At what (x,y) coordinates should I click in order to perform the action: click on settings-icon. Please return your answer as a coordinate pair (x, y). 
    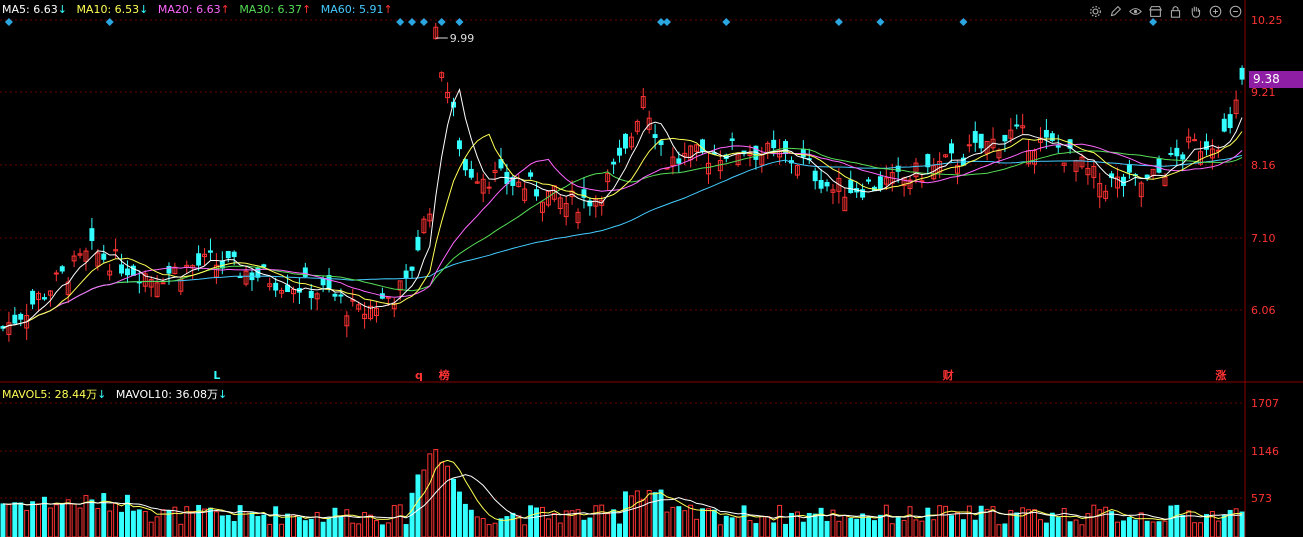
    Looking at the image, I should click on (1095, 11).